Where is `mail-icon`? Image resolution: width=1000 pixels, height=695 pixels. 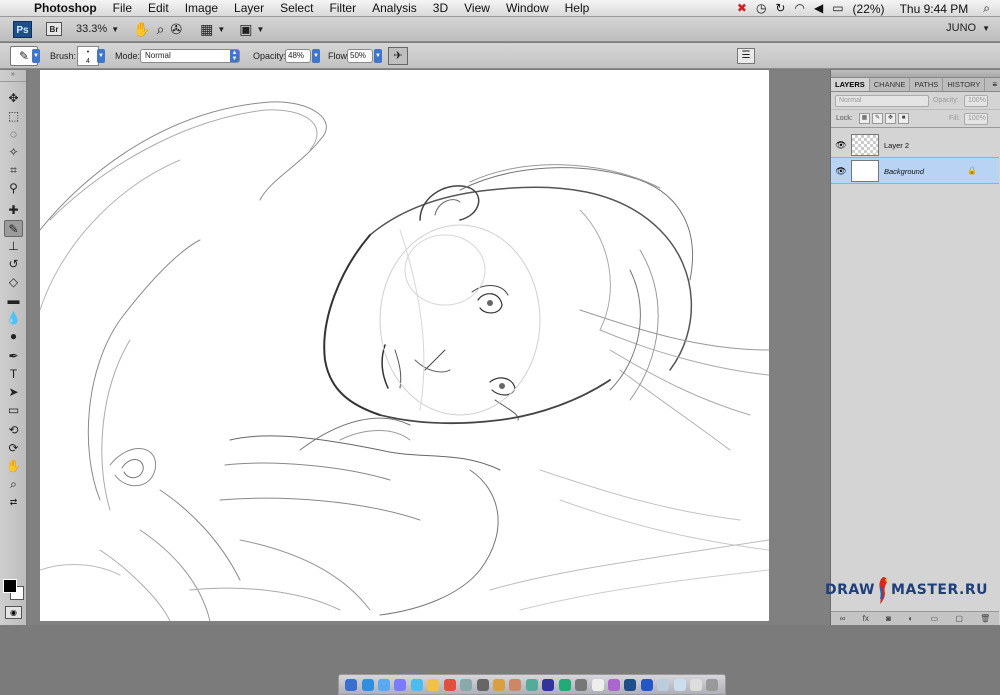 mail-icon is located at coordinates (482, 684).